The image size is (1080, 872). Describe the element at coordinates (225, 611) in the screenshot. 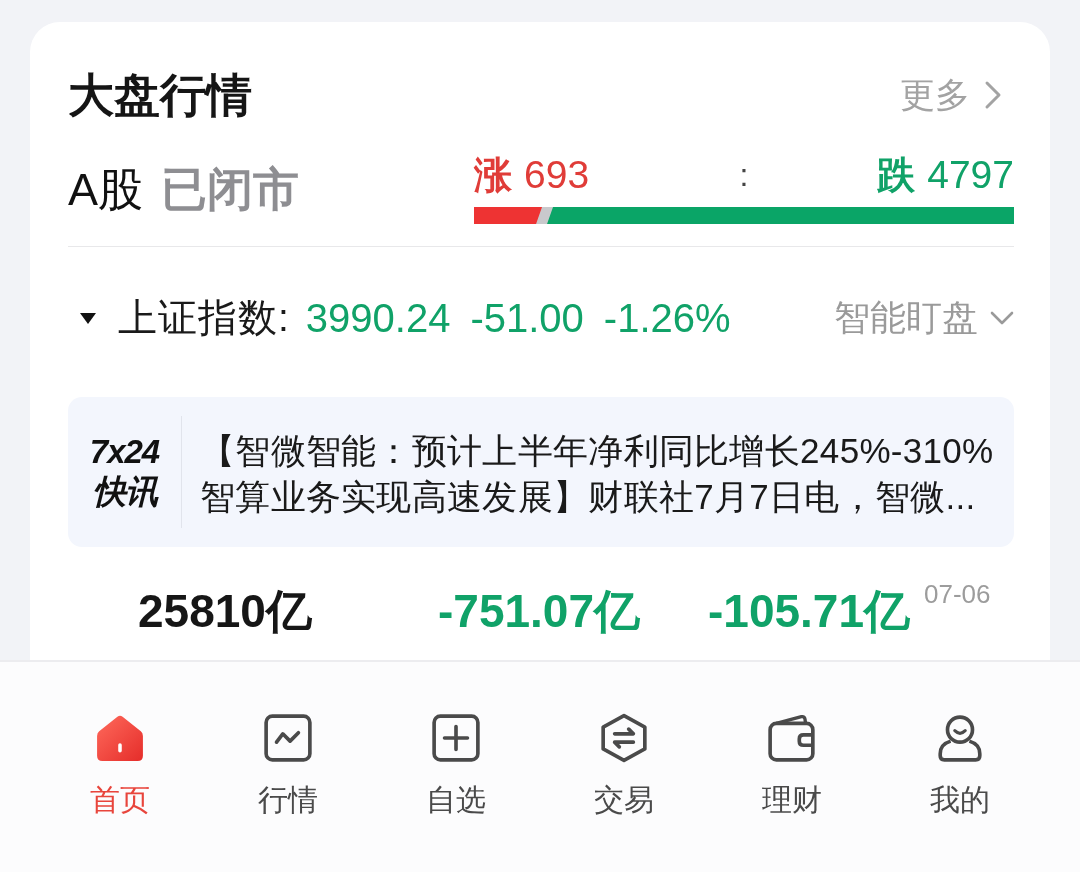

I see `turnover-value: 25810亿` at that location.